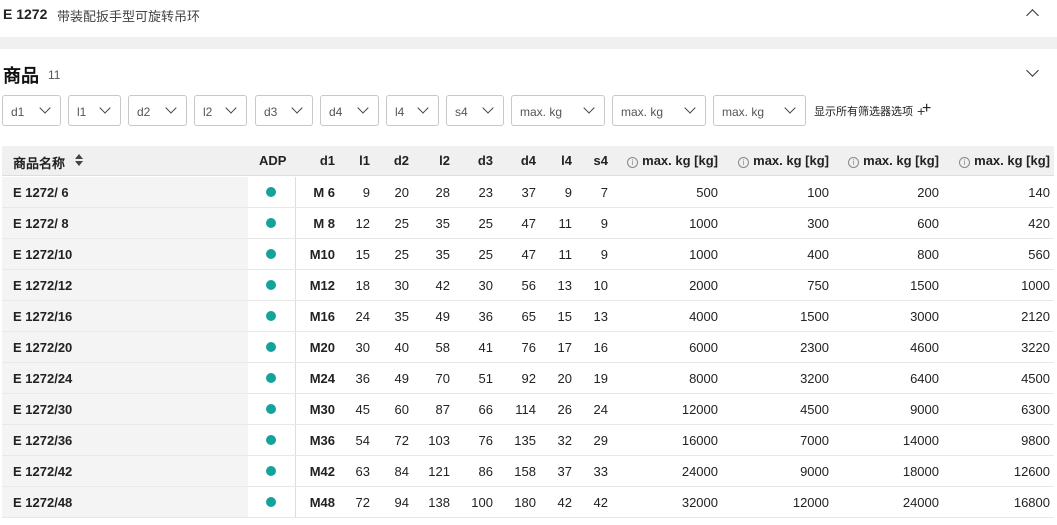  I want to click on table-cell: 12, so click(362, 223).